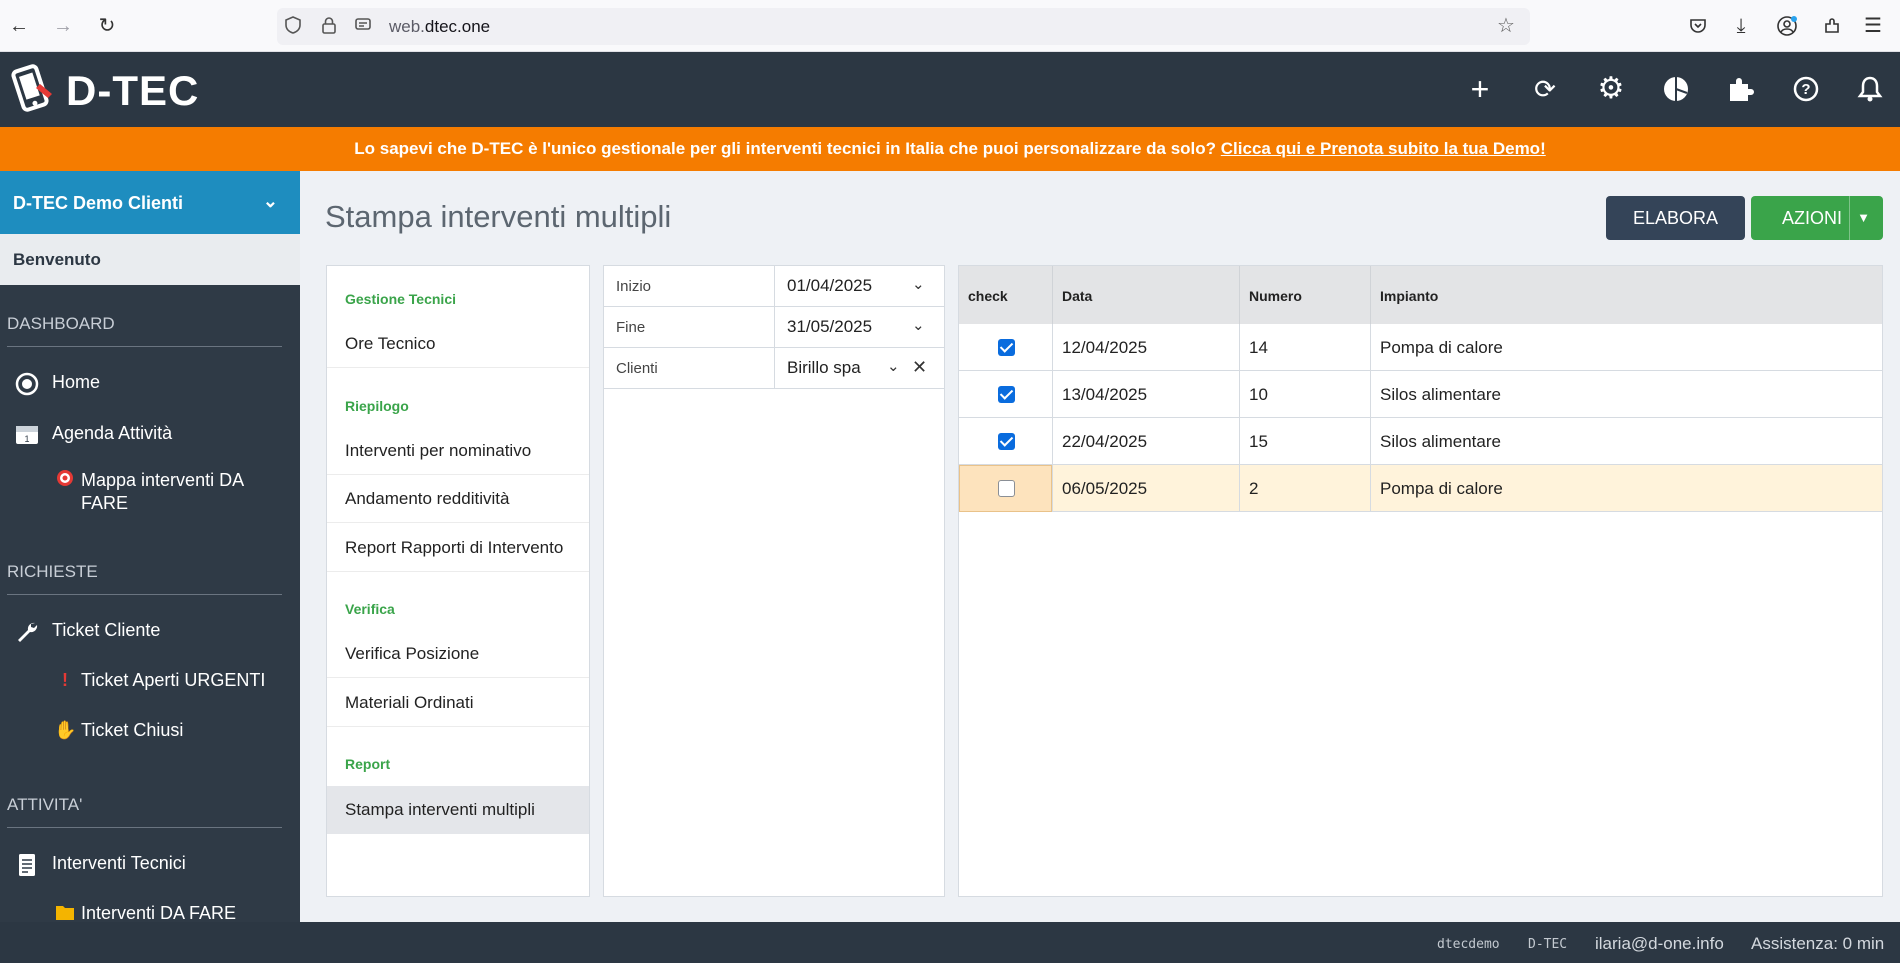  Describe the element at coordinates (144, 578) in the screenshot. I see `section-richieste: RICHIESTE` at that location.